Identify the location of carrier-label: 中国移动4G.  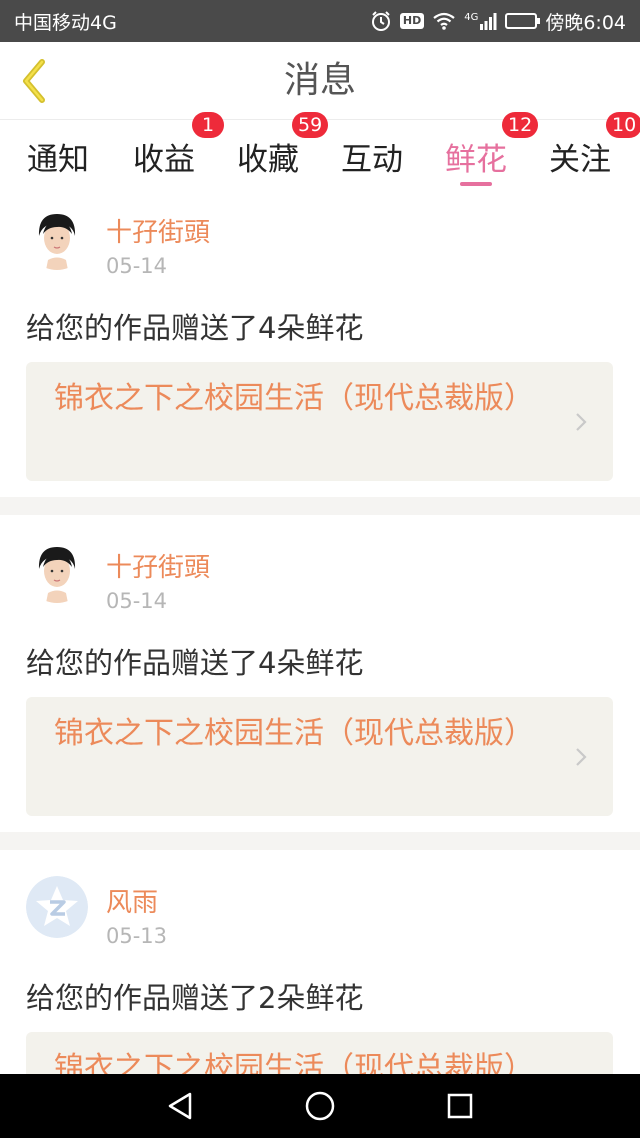
(65, 22).